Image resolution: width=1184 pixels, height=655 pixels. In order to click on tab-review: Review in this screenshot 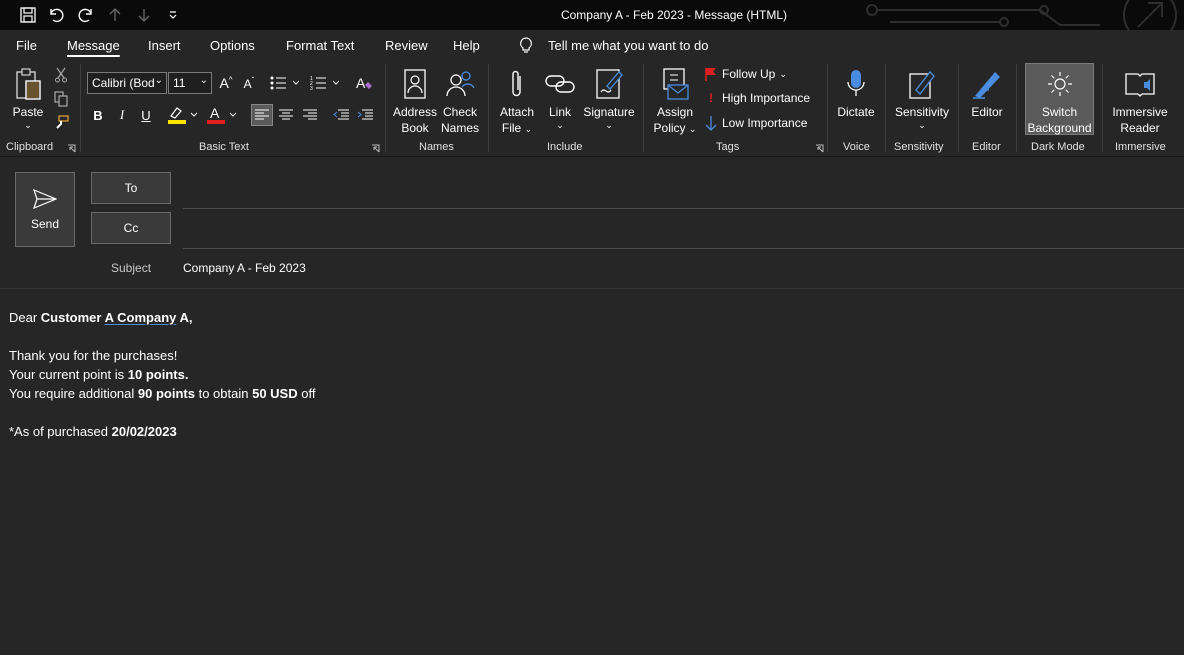, I will do `click(406, 45)`.